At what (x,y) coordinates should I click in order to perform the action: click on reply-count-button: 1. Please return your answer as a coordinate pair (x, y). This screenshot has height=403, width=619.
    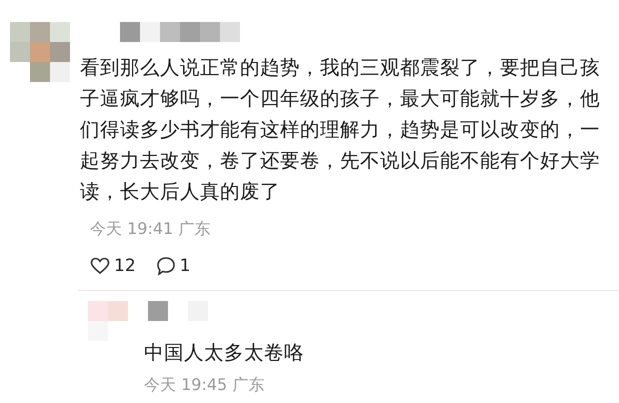
    Looking at the image, I should click on (173, 266).